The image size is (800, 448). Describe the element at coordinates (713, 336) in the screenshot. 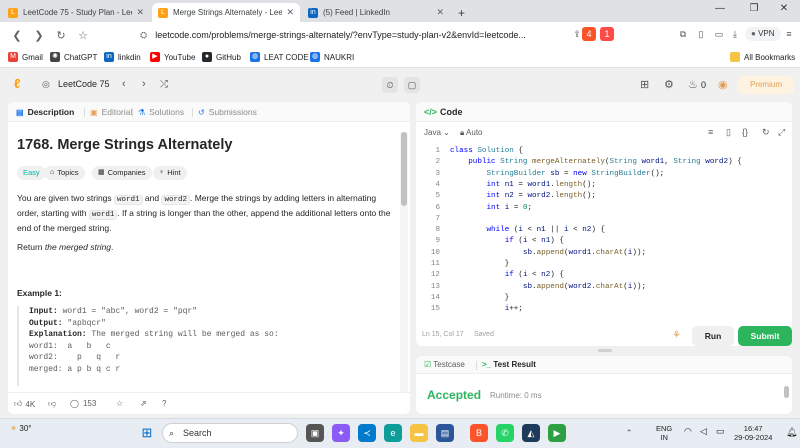

I see `run-button: Run` at that location.